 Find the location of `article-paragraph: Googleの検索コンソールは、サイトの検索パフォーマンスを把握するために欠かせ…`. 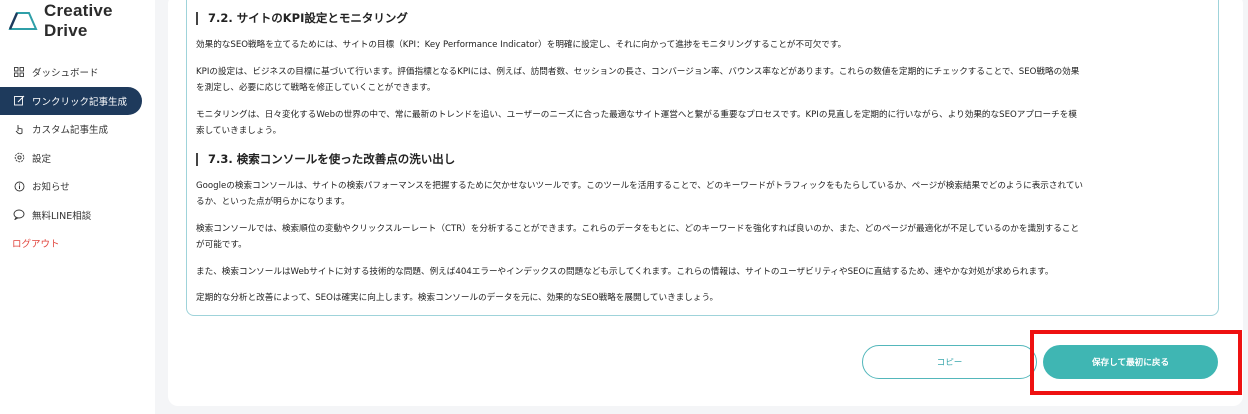

article-paragraph: Googleの検索コンソールは、サイトの検索パフォーマンスを把握するために欠かせ… is located at coordinates (640, 186).